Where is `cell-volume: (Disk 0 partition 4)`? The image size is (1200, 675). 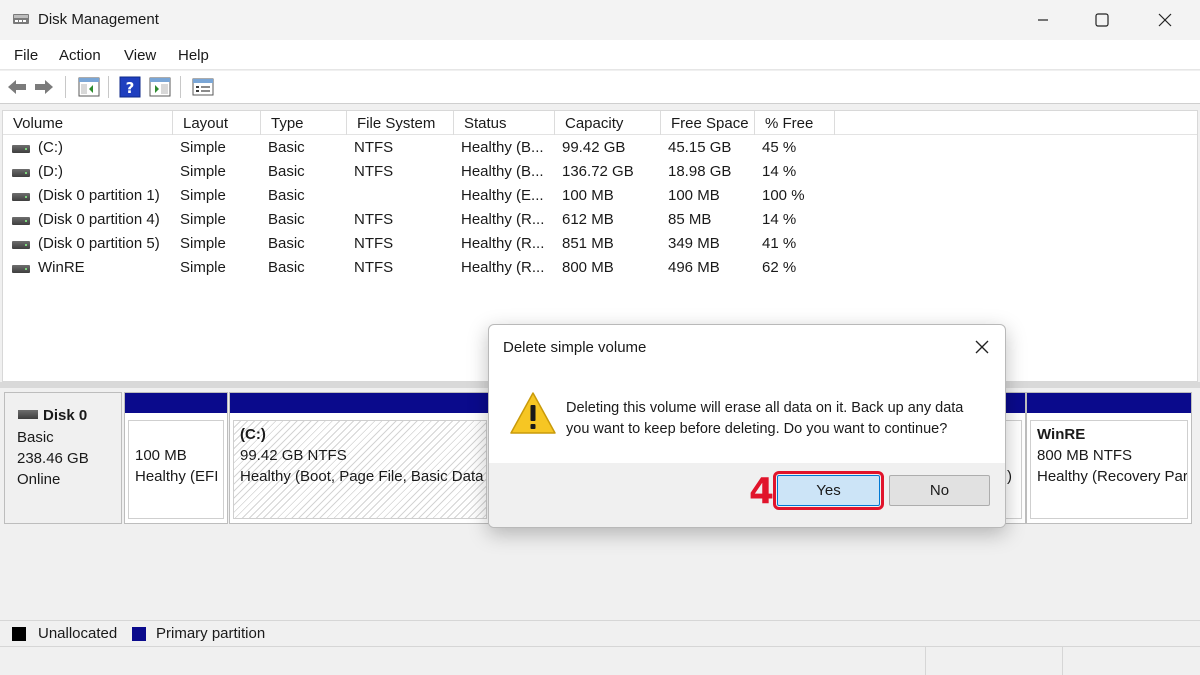
cell-volume: (Disk 0 partition 4) is located at coordinates (99, 219).